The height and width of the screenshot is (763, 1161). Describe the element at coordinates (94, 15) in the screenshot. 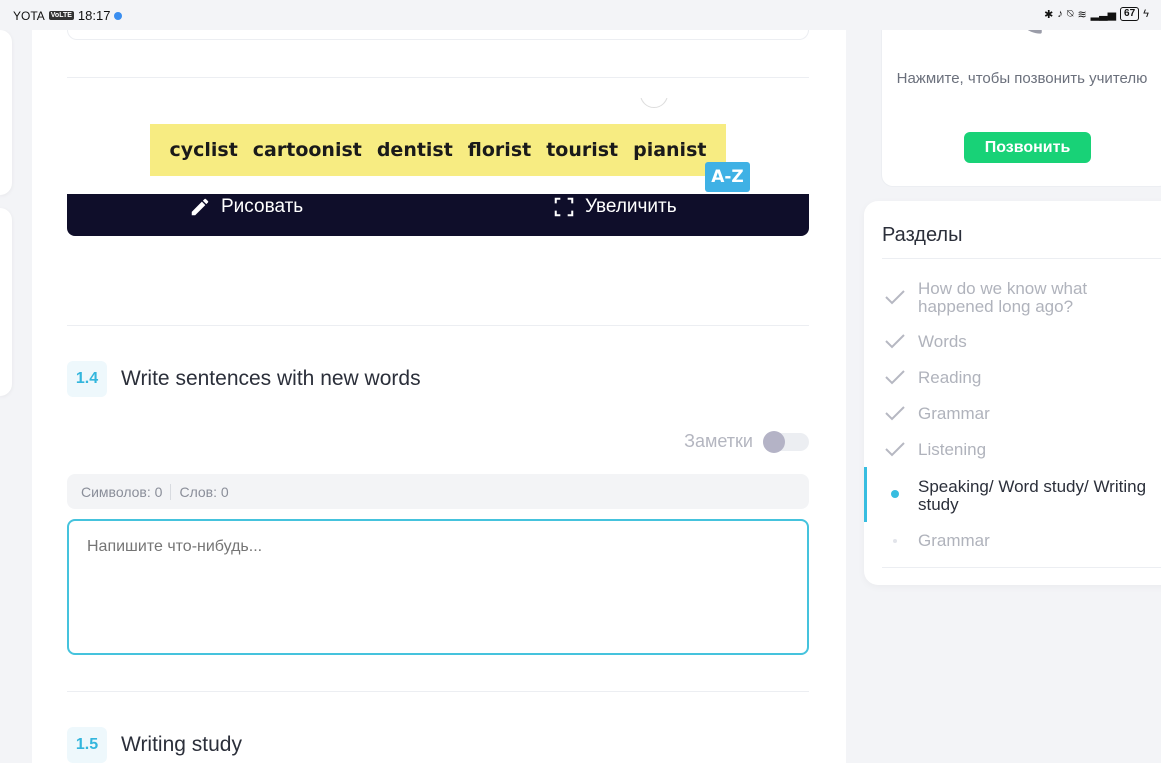

I see `clock: 18:17` at that location.